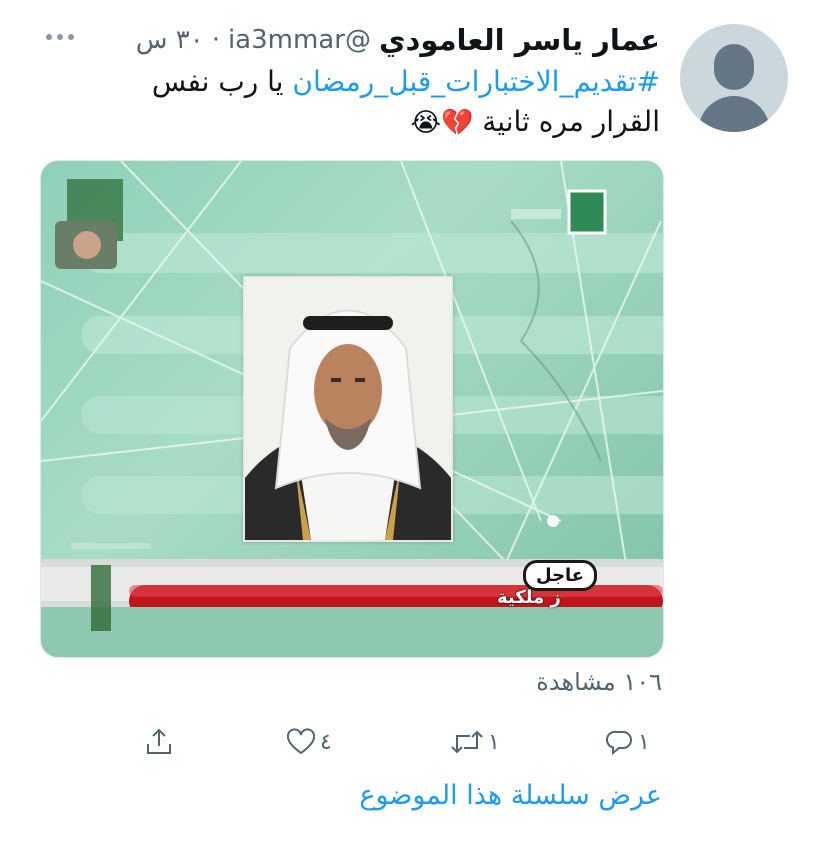 Image resolution: width=828 pixels, height=841 pixels. Describe the element at coordinates (734, 67) in the screenshot. I see `avatar-placeholder-head` at that location.